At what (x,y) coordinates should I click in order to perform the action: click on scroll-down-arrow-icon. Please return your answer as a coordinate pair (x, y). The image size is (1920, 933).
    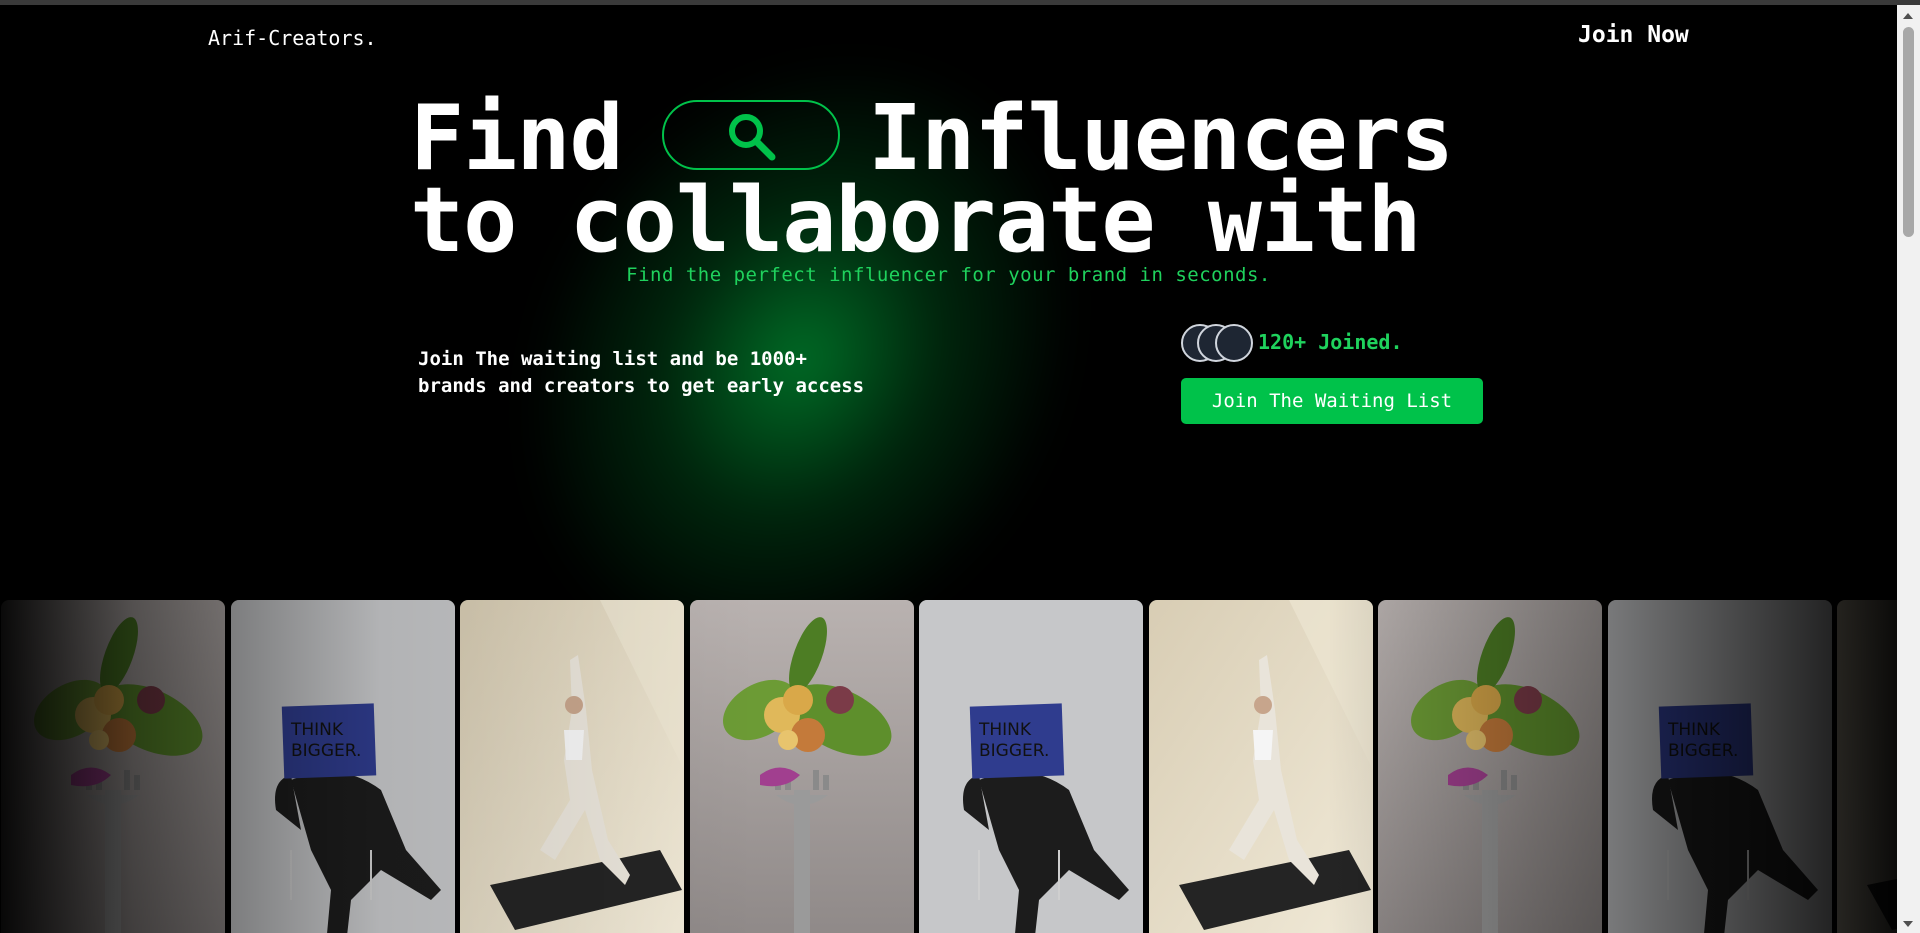
    Looking at the image, I should click on (1908, 924).